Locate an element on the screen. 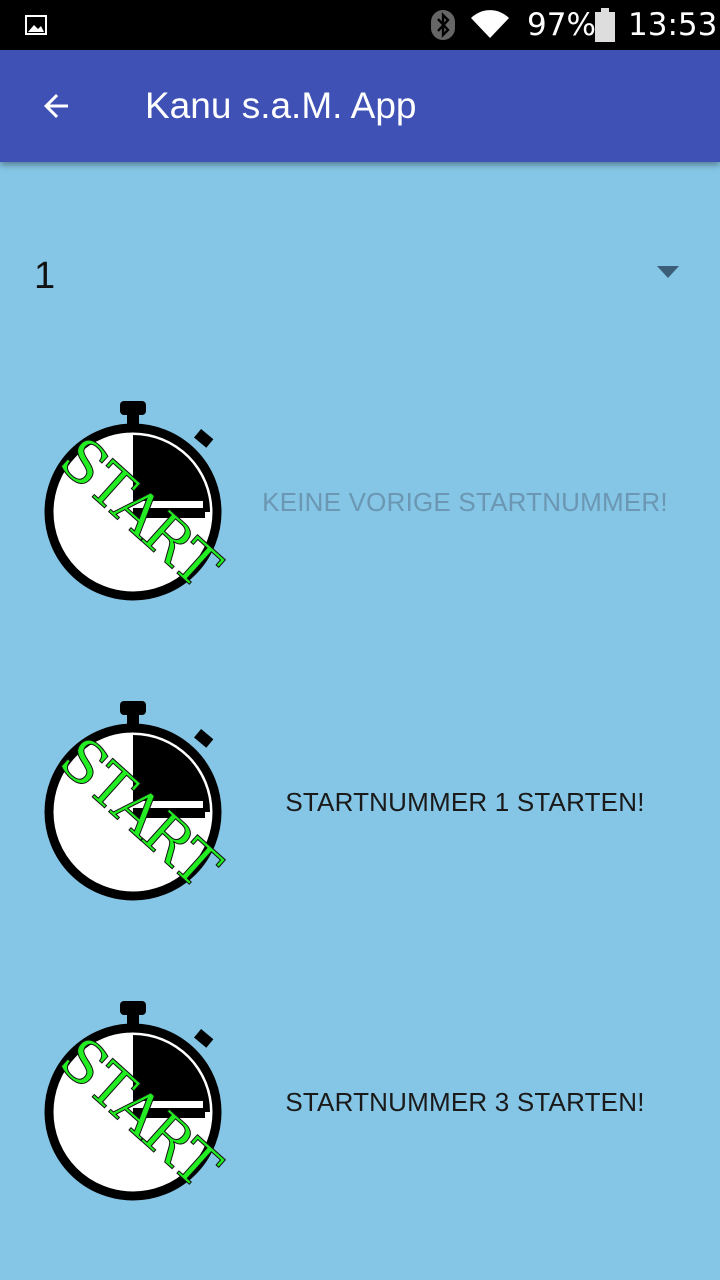  battery-percent: 97% is located at coordinates (561, 25).